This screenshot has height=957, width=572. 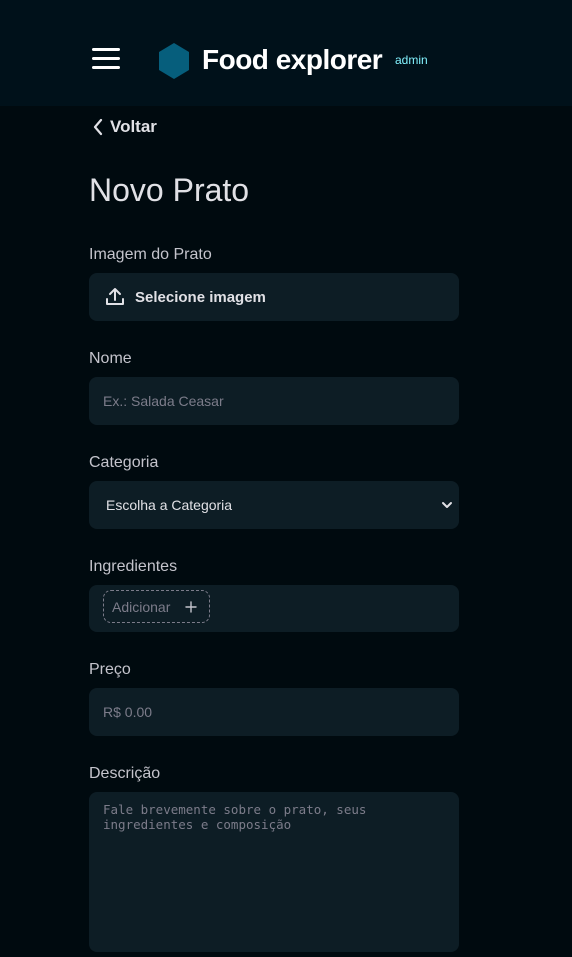 I want to click on description-field, so click(x=274, y=872).